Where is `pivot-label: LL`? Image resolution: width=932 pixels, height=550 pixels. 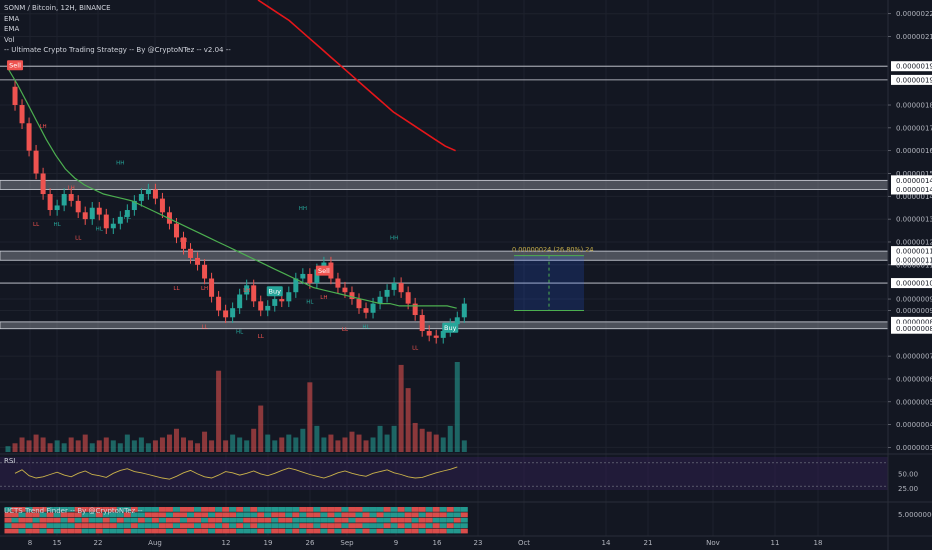
pivot-label: LL is located at coordinates (176, 289).